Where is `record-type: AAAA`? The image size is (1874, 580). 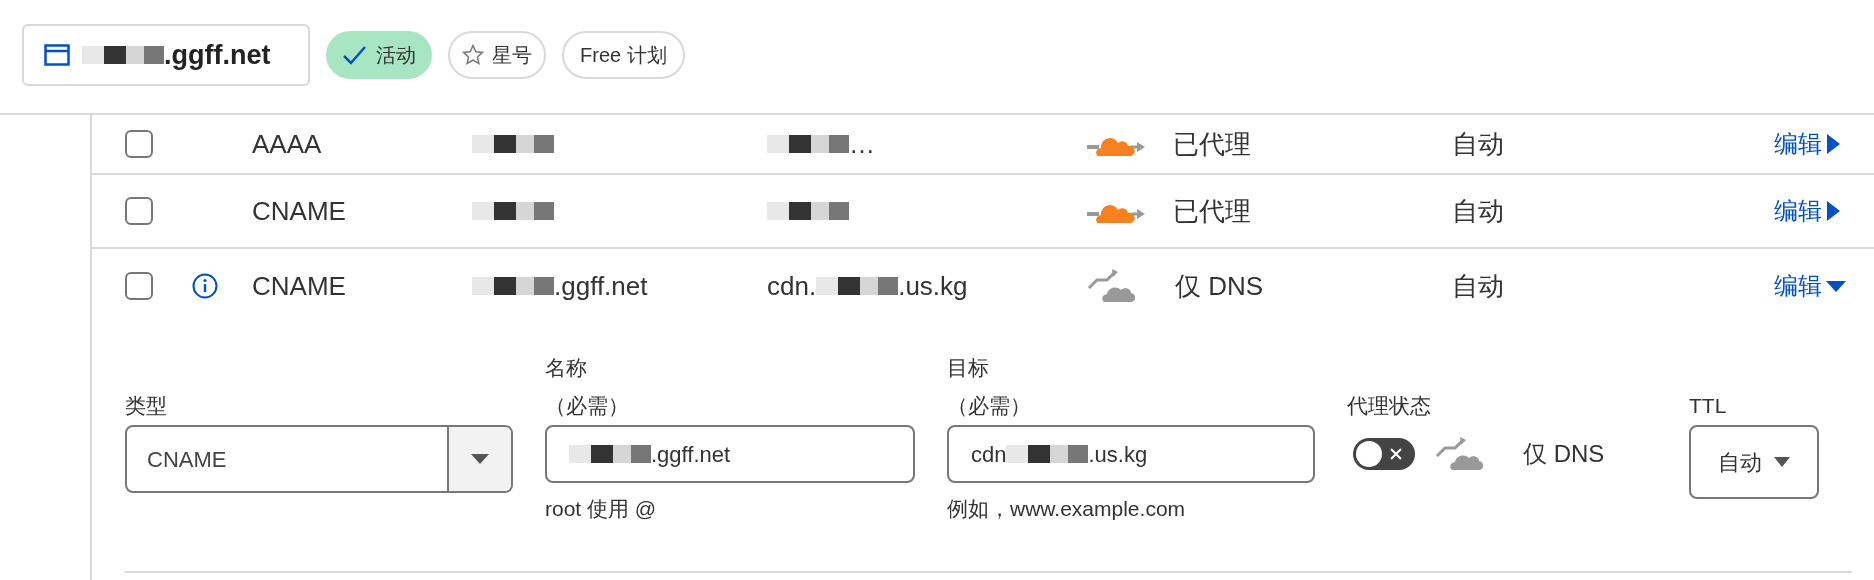 record-type: AAAA is located at coordinates (287, 144).